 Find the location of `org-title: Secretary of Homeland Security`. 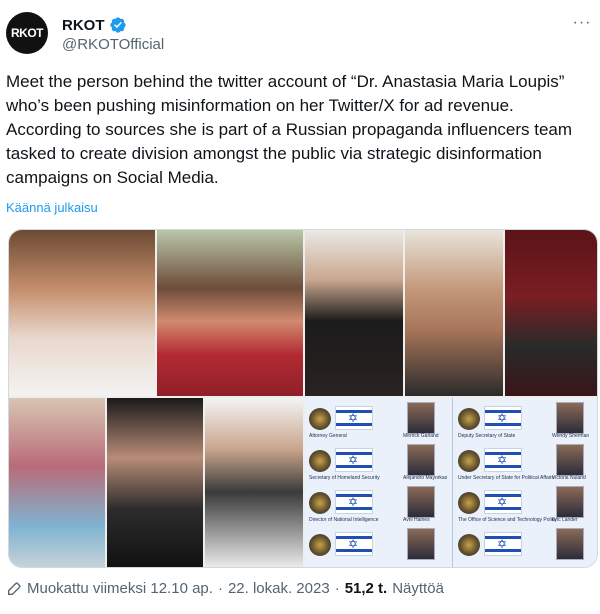

org-title: Secretary of Homeland Security is located at coordinates (344, 478).